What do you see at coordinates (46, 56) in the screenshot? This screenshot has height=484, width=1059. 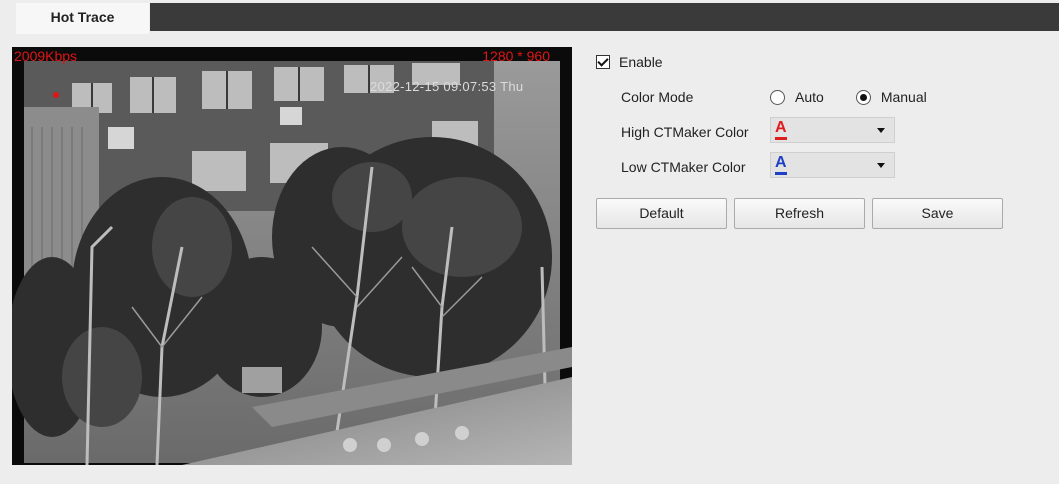 I see `bitrate-overlay: 2009Kbps` at bounding box center [46, 56].